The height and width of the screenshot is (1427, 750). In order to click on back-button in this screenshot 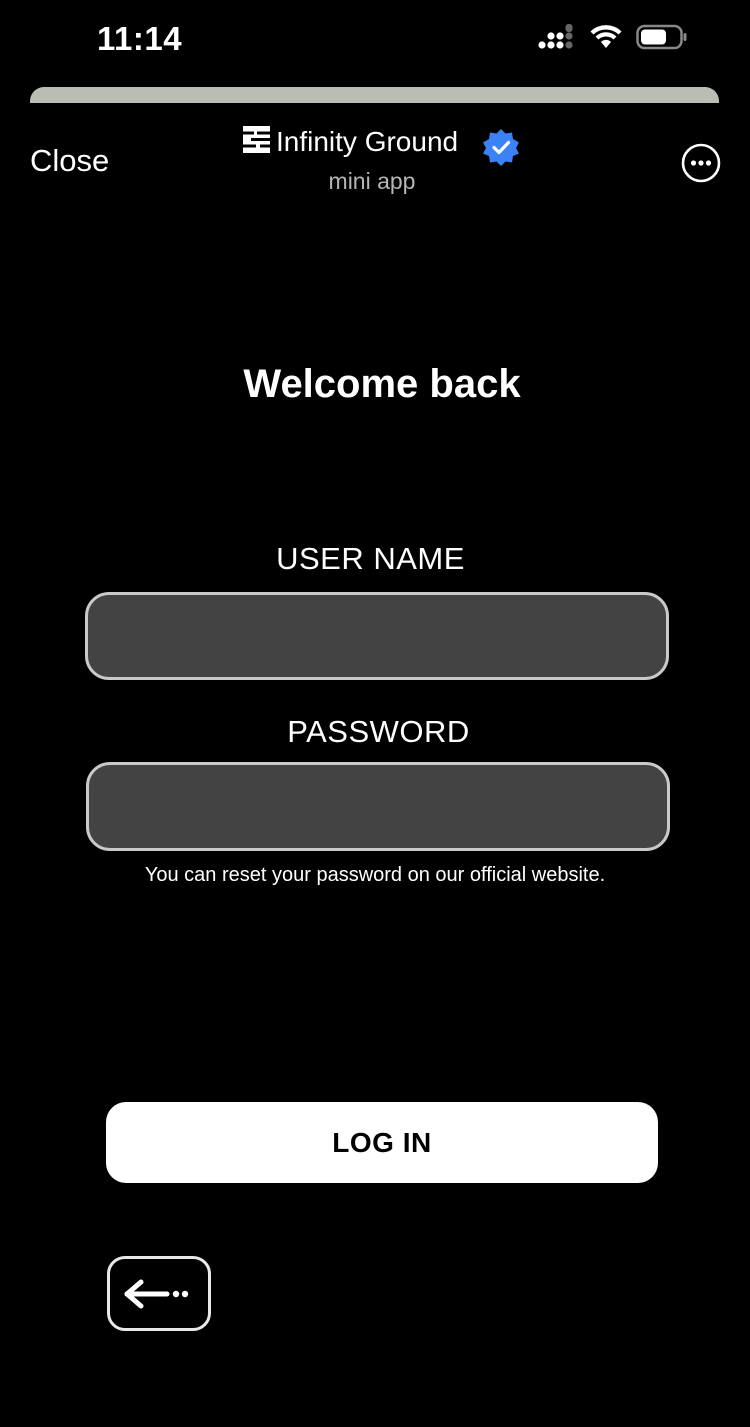, I will do `click(159, 1293)`.